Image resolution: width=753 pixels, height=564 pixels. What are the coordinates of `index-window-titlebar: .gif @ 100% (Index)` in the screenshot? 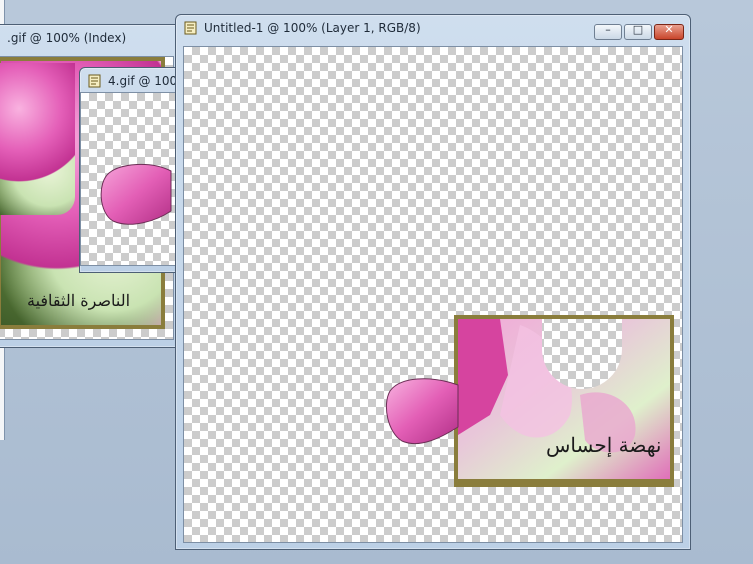 It's located at (90, 38).